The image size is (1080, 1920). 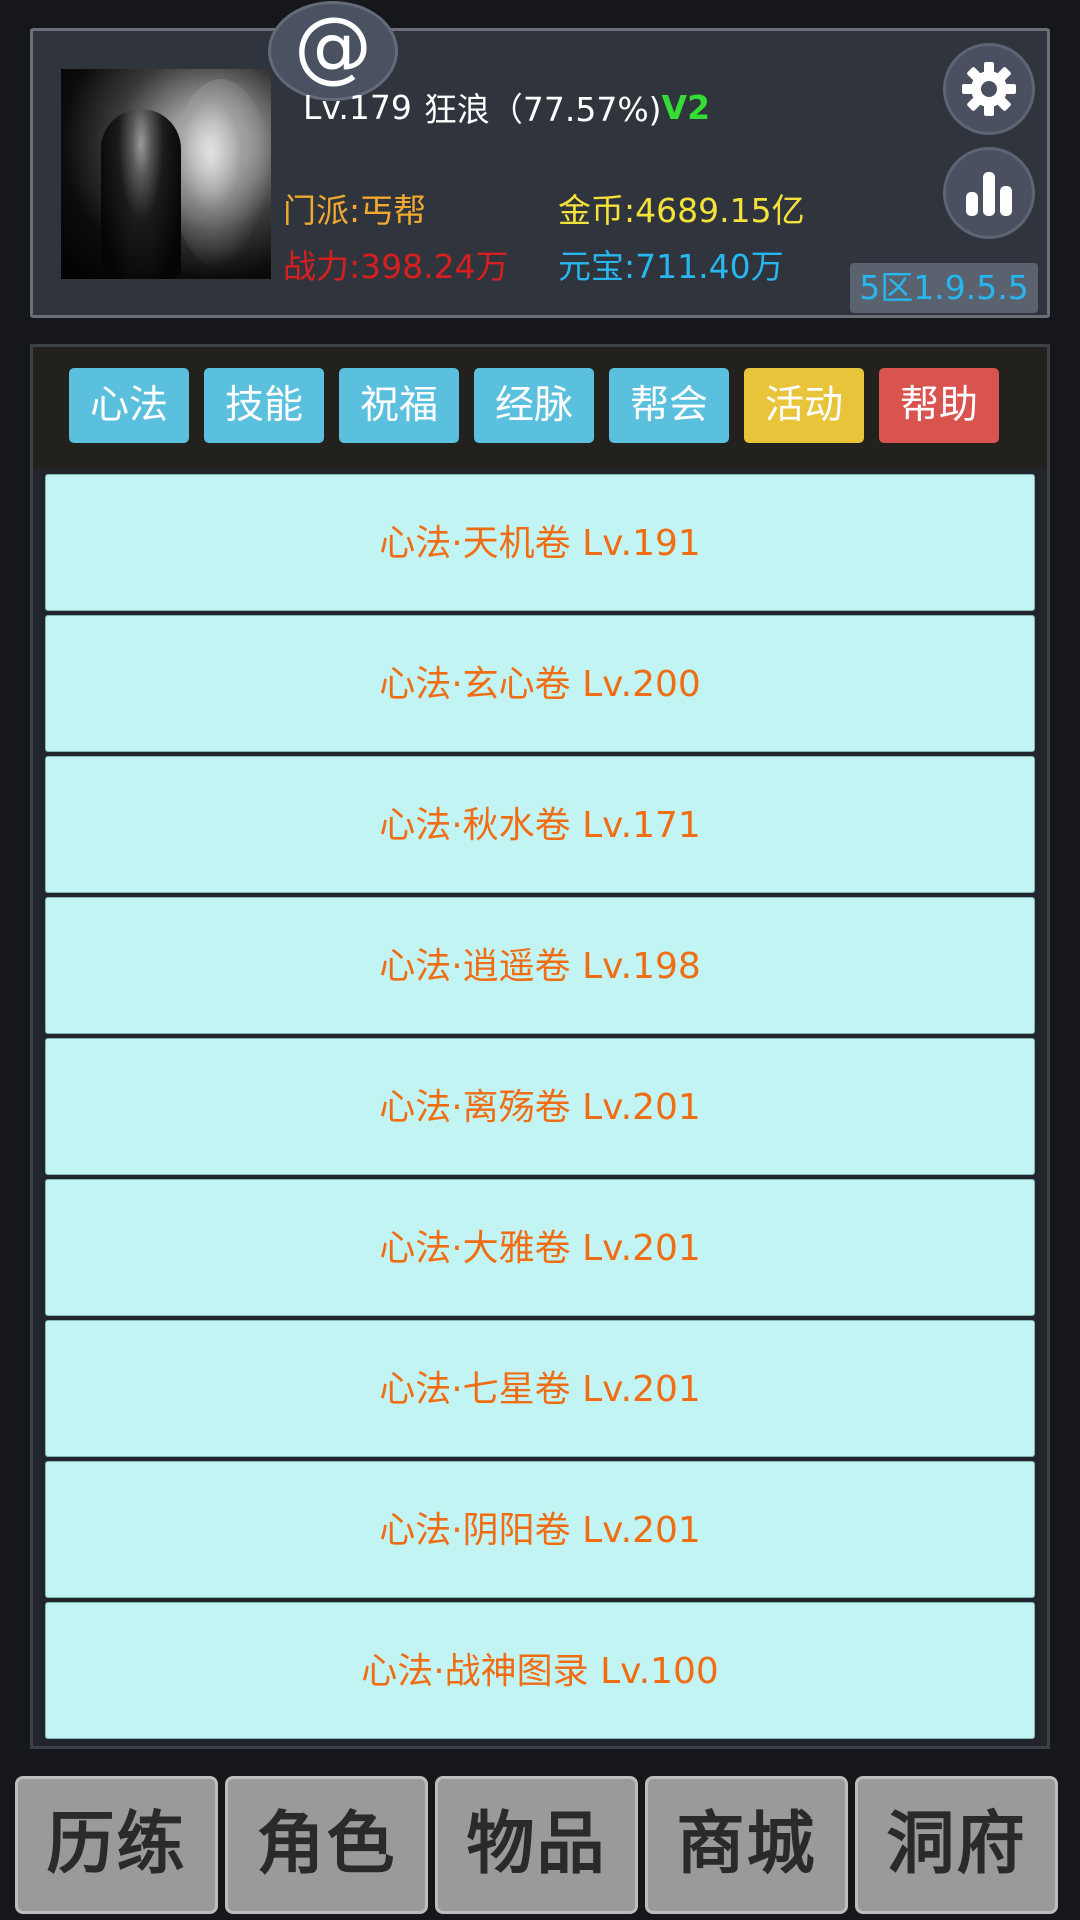 I want to click on skill-item-qixing: 心法·七星卷 Lv.201, so click(x=540, y=1388).